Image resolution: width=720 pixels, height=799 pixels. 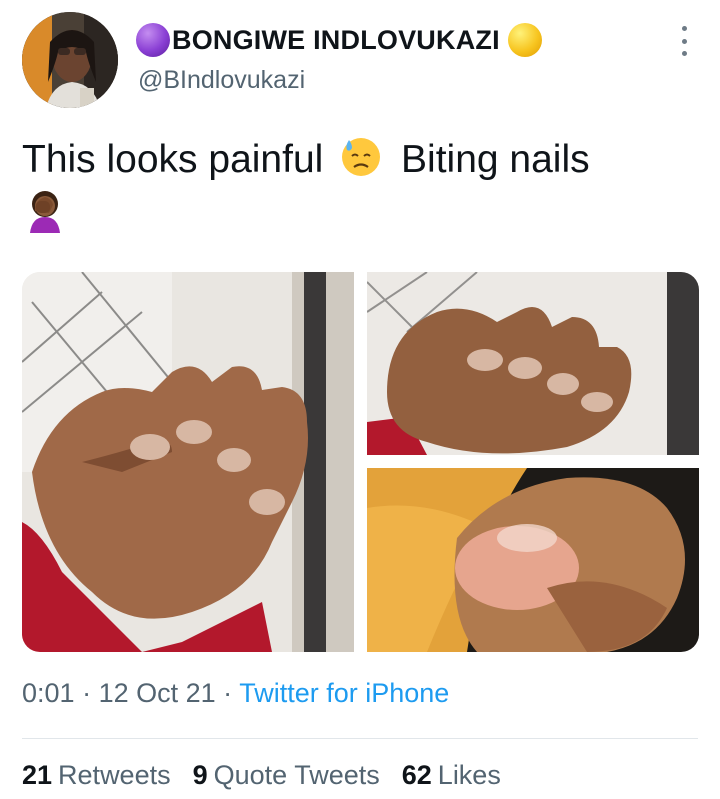 What do you see at coordinates (495, 159) in the screenshot?
I see `tweet-text-part2: Biting nails` at bounding box center [495, 159].